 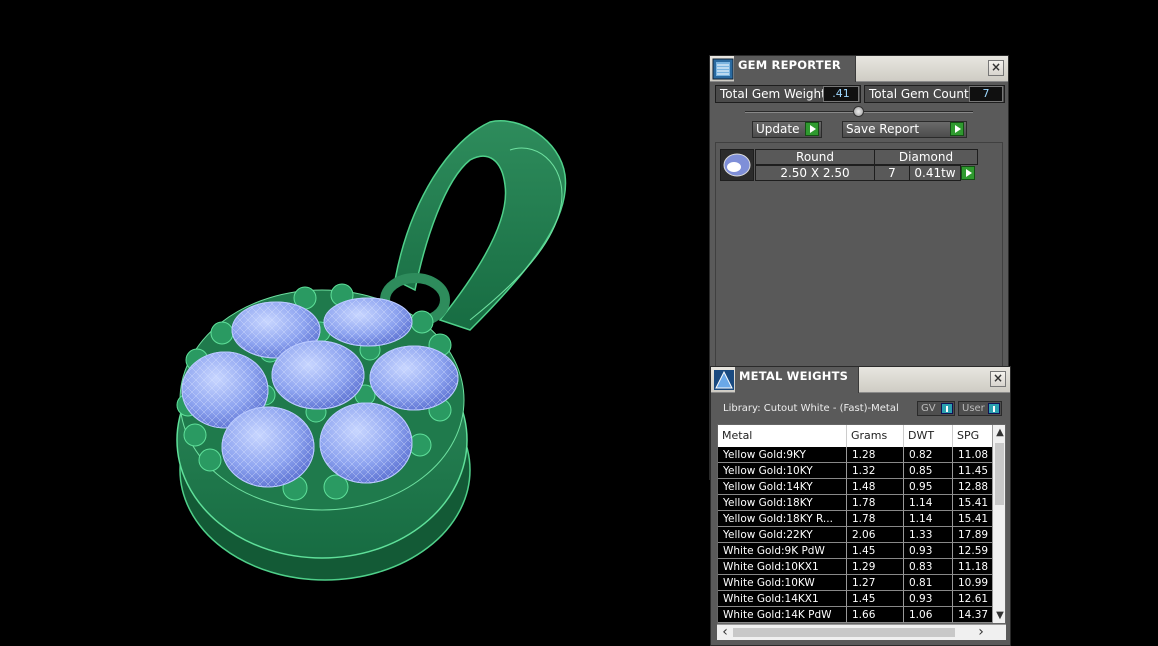 I want to click on scroll-right-icon: ›, so click(x=981, y=632).